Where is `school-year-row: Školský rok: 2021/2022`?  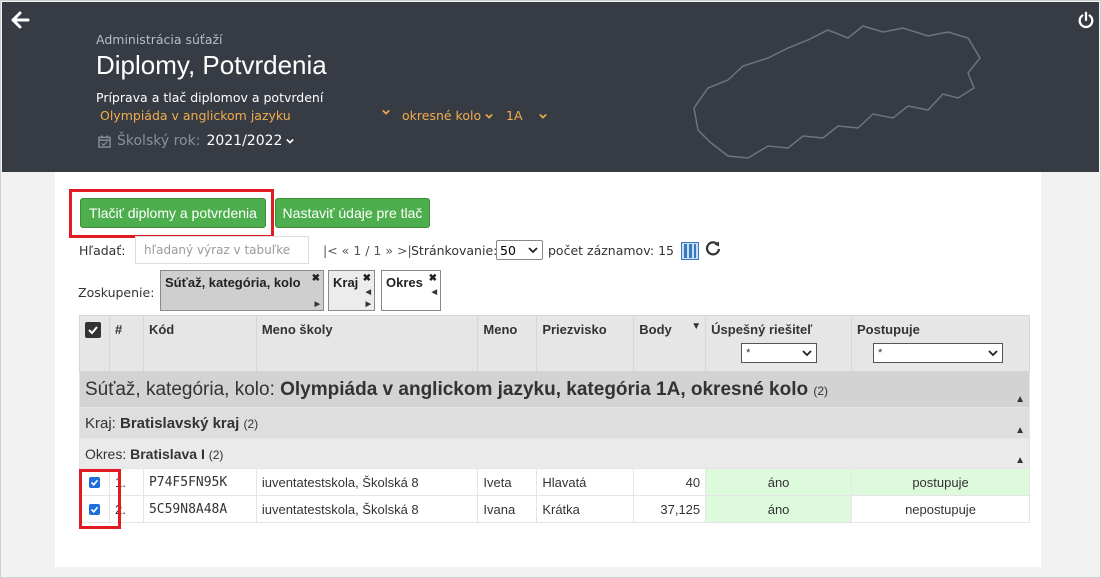 school-year-row: Školský rok: 2021/2022 is located at coordinates (196, 141).